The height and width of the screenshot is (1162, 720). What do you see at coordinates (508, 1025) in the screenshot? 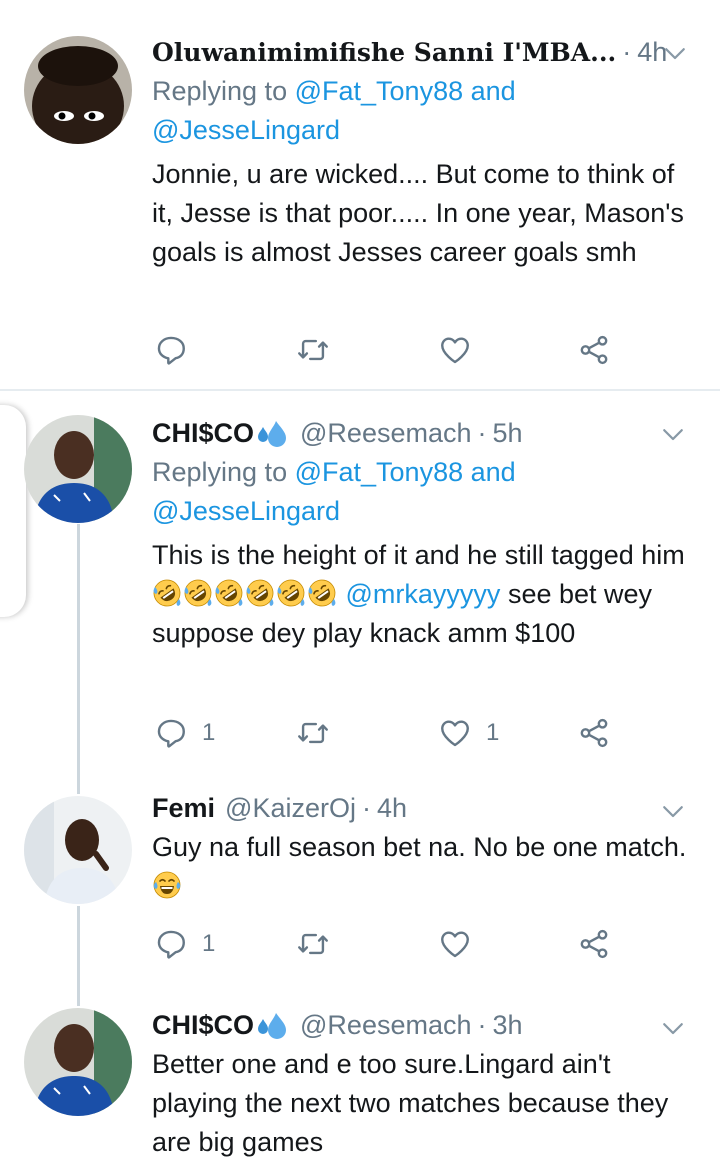
I see `timestamp: 3h` at bounding box center [508, 1025].